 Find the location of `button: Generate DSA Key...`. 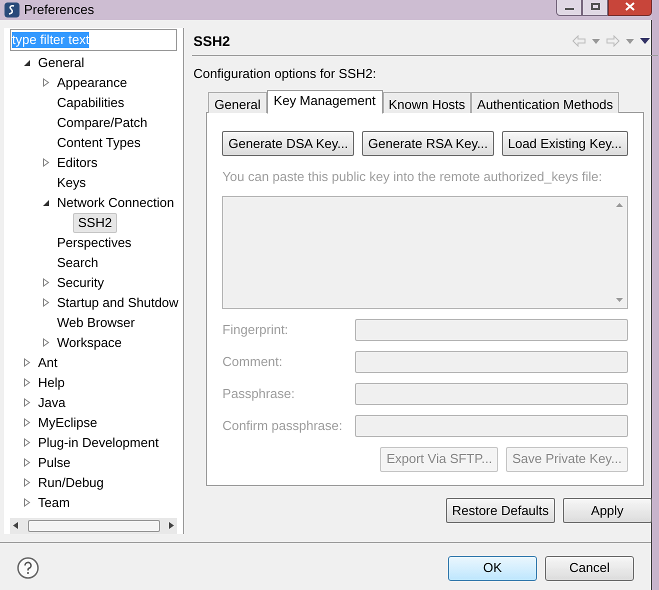

button: Generate DSA Key... is located at coordinates (288, 143).